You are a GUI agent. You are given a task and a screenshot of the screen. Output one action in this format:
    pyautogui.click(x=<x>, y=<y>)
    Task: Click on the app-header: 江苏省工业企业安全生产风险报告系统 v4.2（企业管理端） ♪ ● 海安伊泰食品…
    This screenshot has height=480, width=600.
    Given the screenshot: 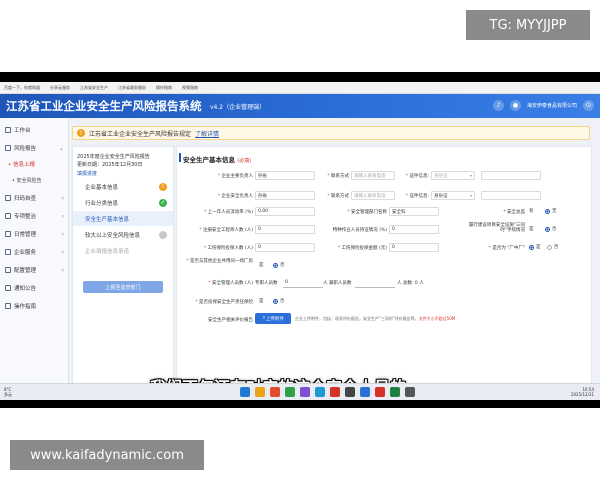 What is the action you would take?
    pyautogui.click(x=300, y=106)
    